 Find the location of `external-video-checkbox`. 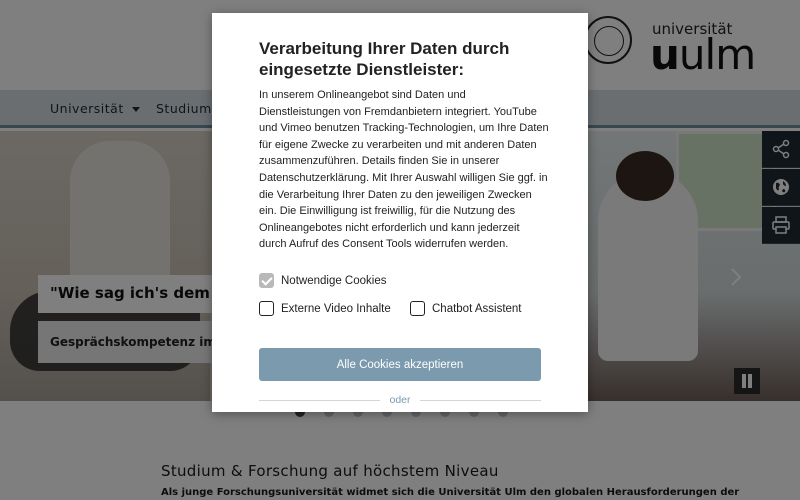

external-video-checkbox is located at coordinates (266, 308).